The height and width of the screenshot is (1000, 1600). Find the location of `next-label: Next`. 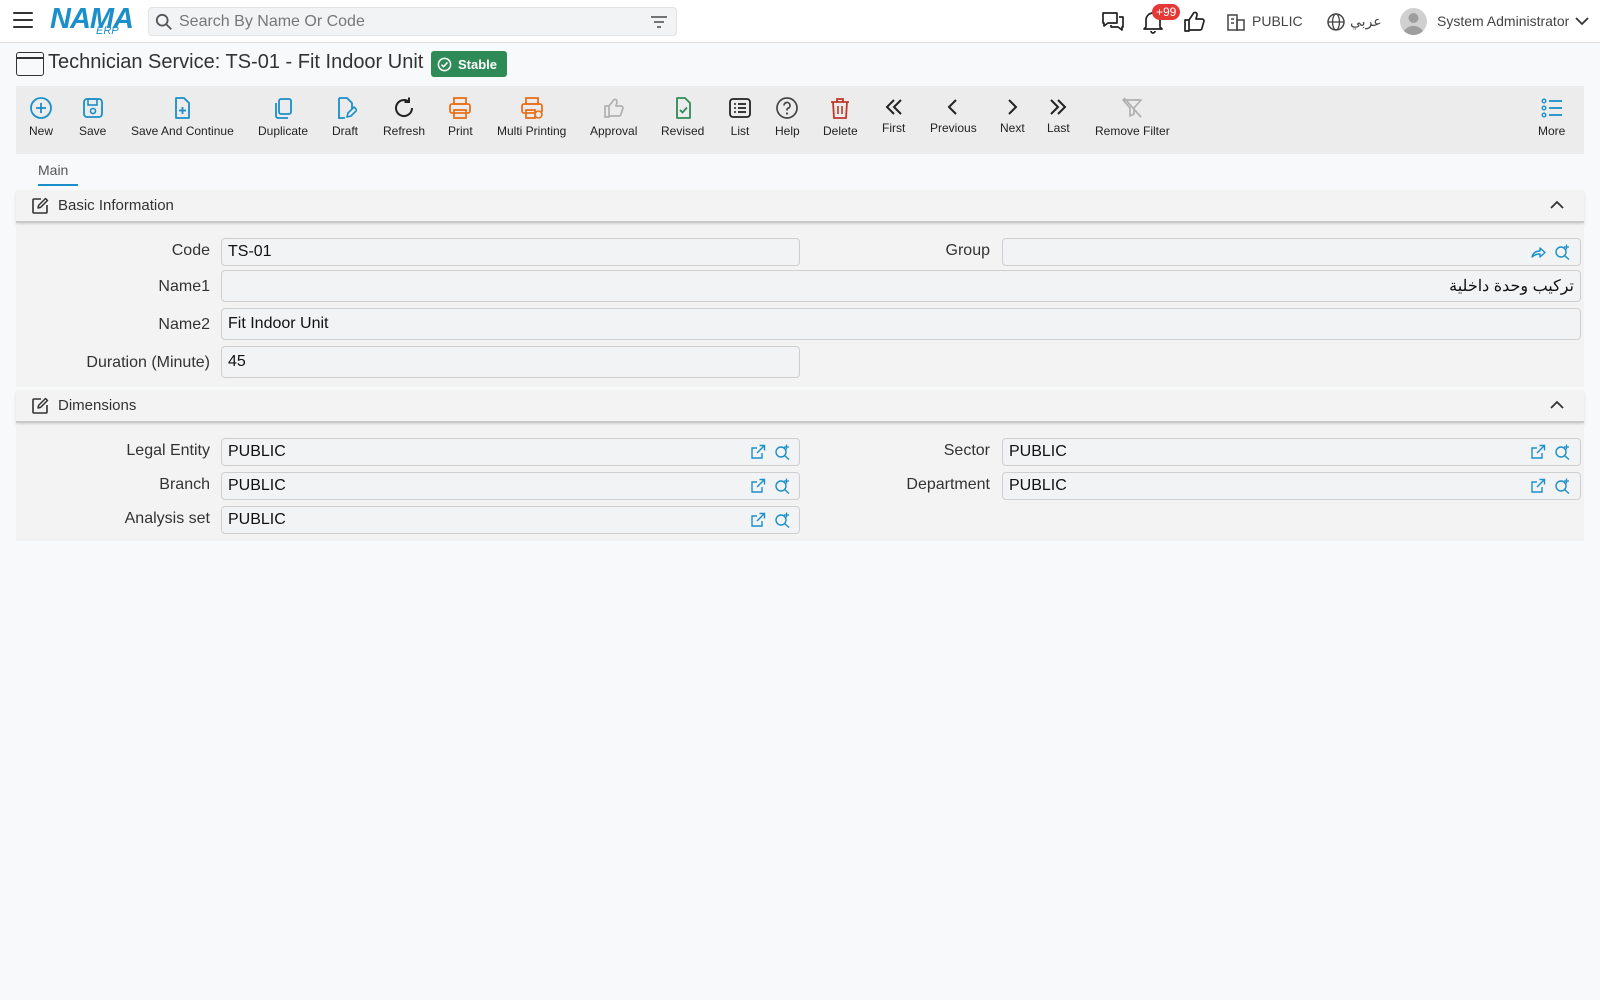

next-label: Next is located at coordinates (1012, 128).